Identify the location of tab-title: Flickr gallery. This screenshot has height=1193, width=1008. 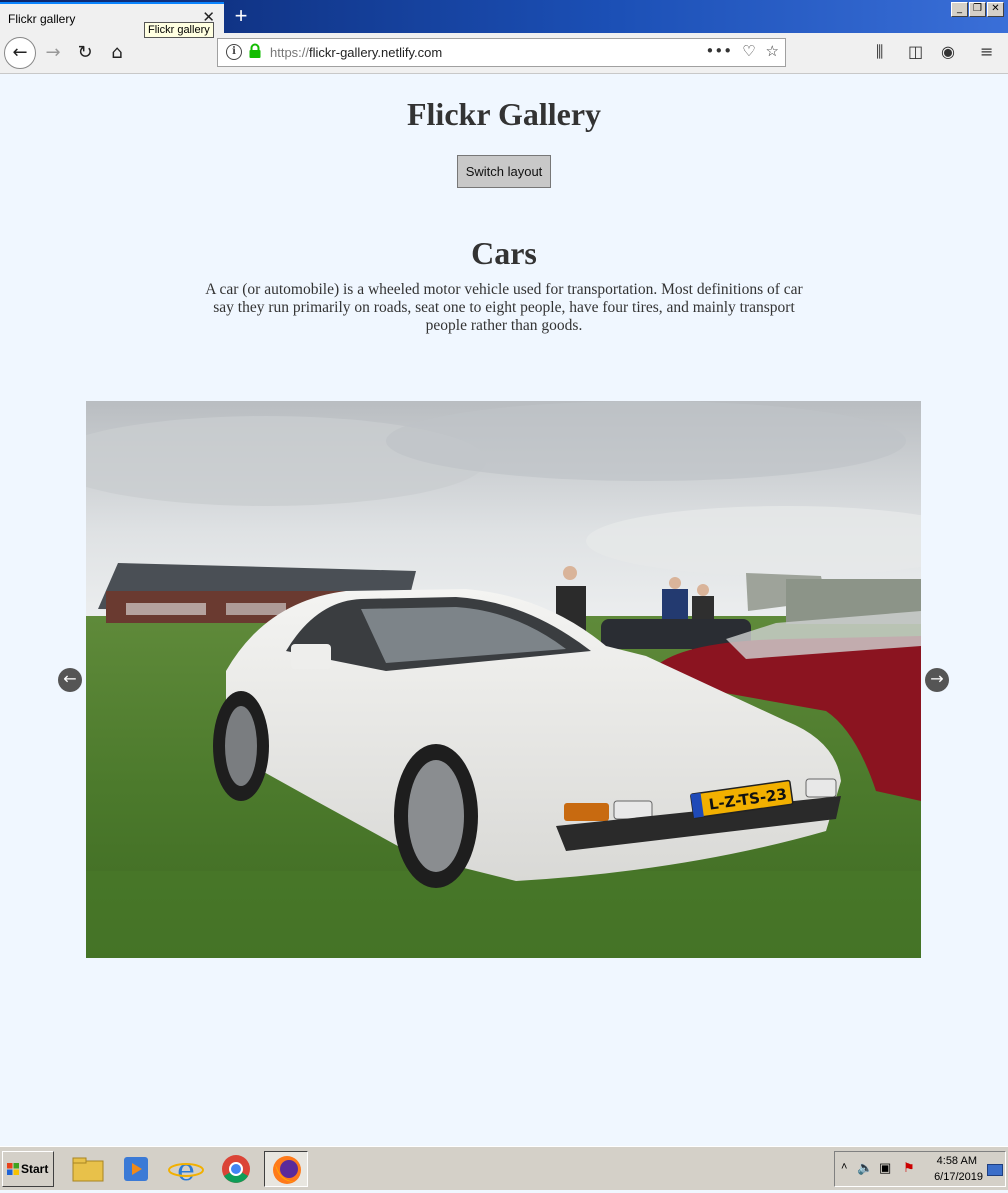
(42, 19).